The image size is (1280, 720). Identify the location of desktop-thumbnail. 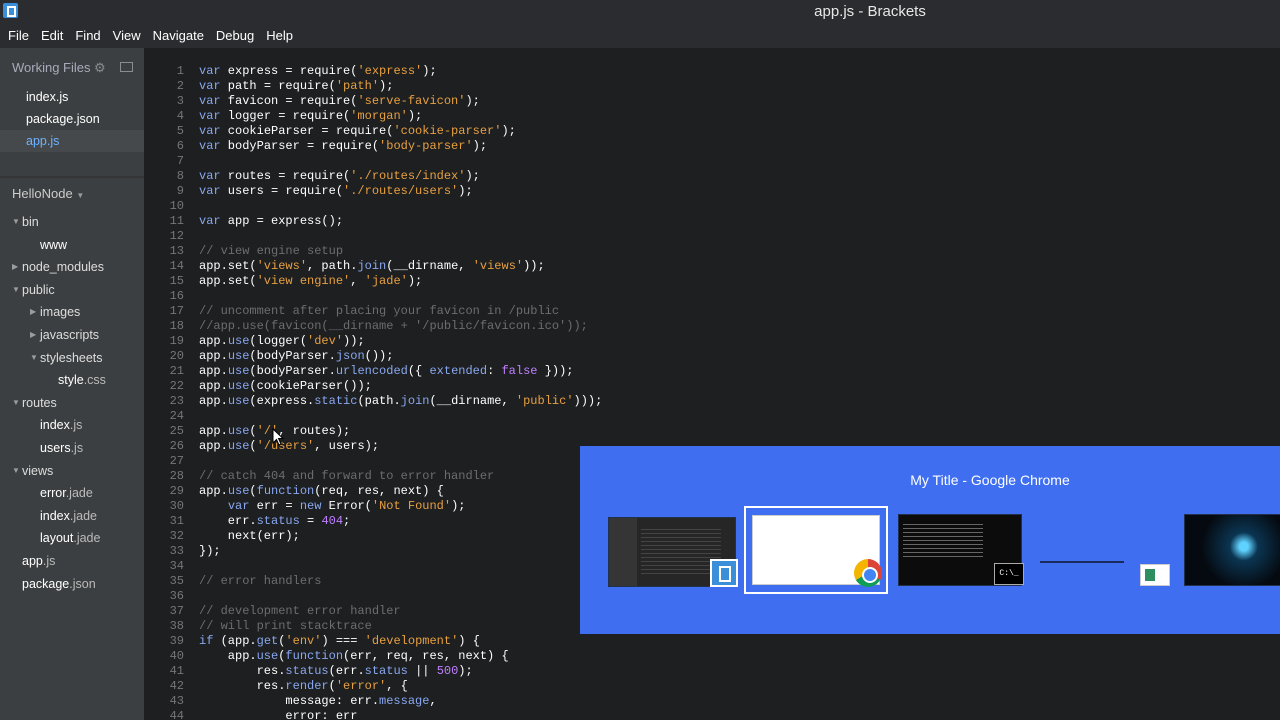
(1232, 550).